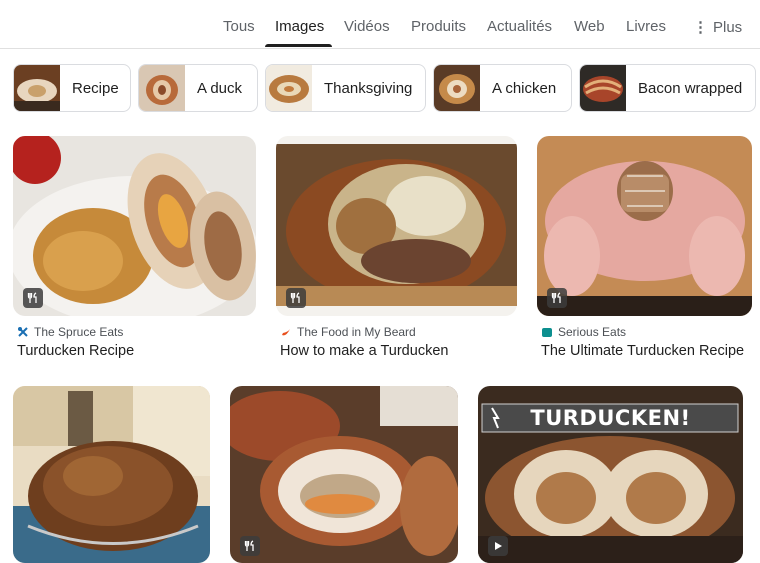  Describe the element at coordinates (367, 26) in the screenshot. I see `tab-videos: Vidéos` at that location.